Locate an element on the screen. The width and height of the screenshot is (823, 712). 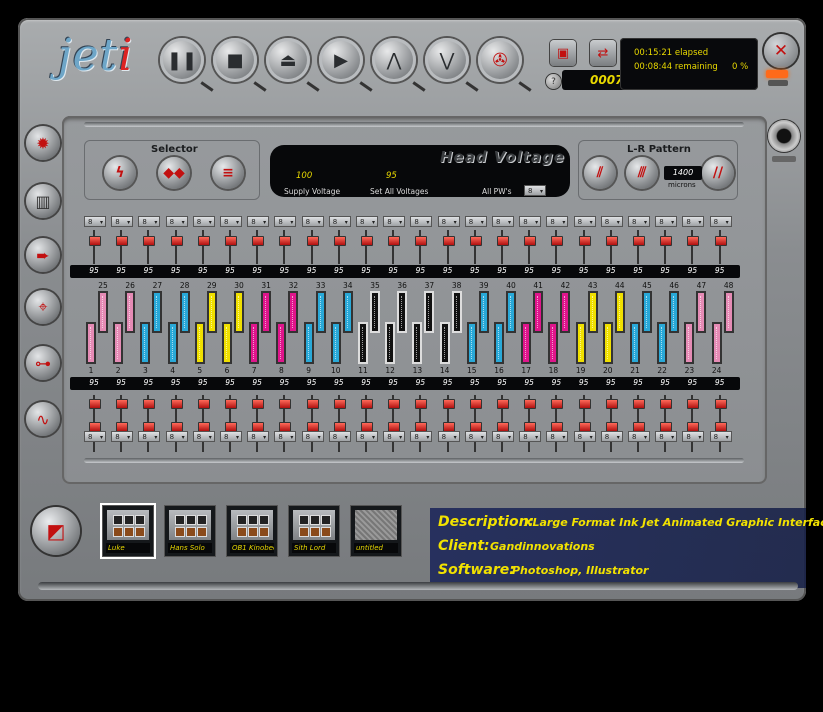
stop-button: ■ is located at coordinates (240, 65).